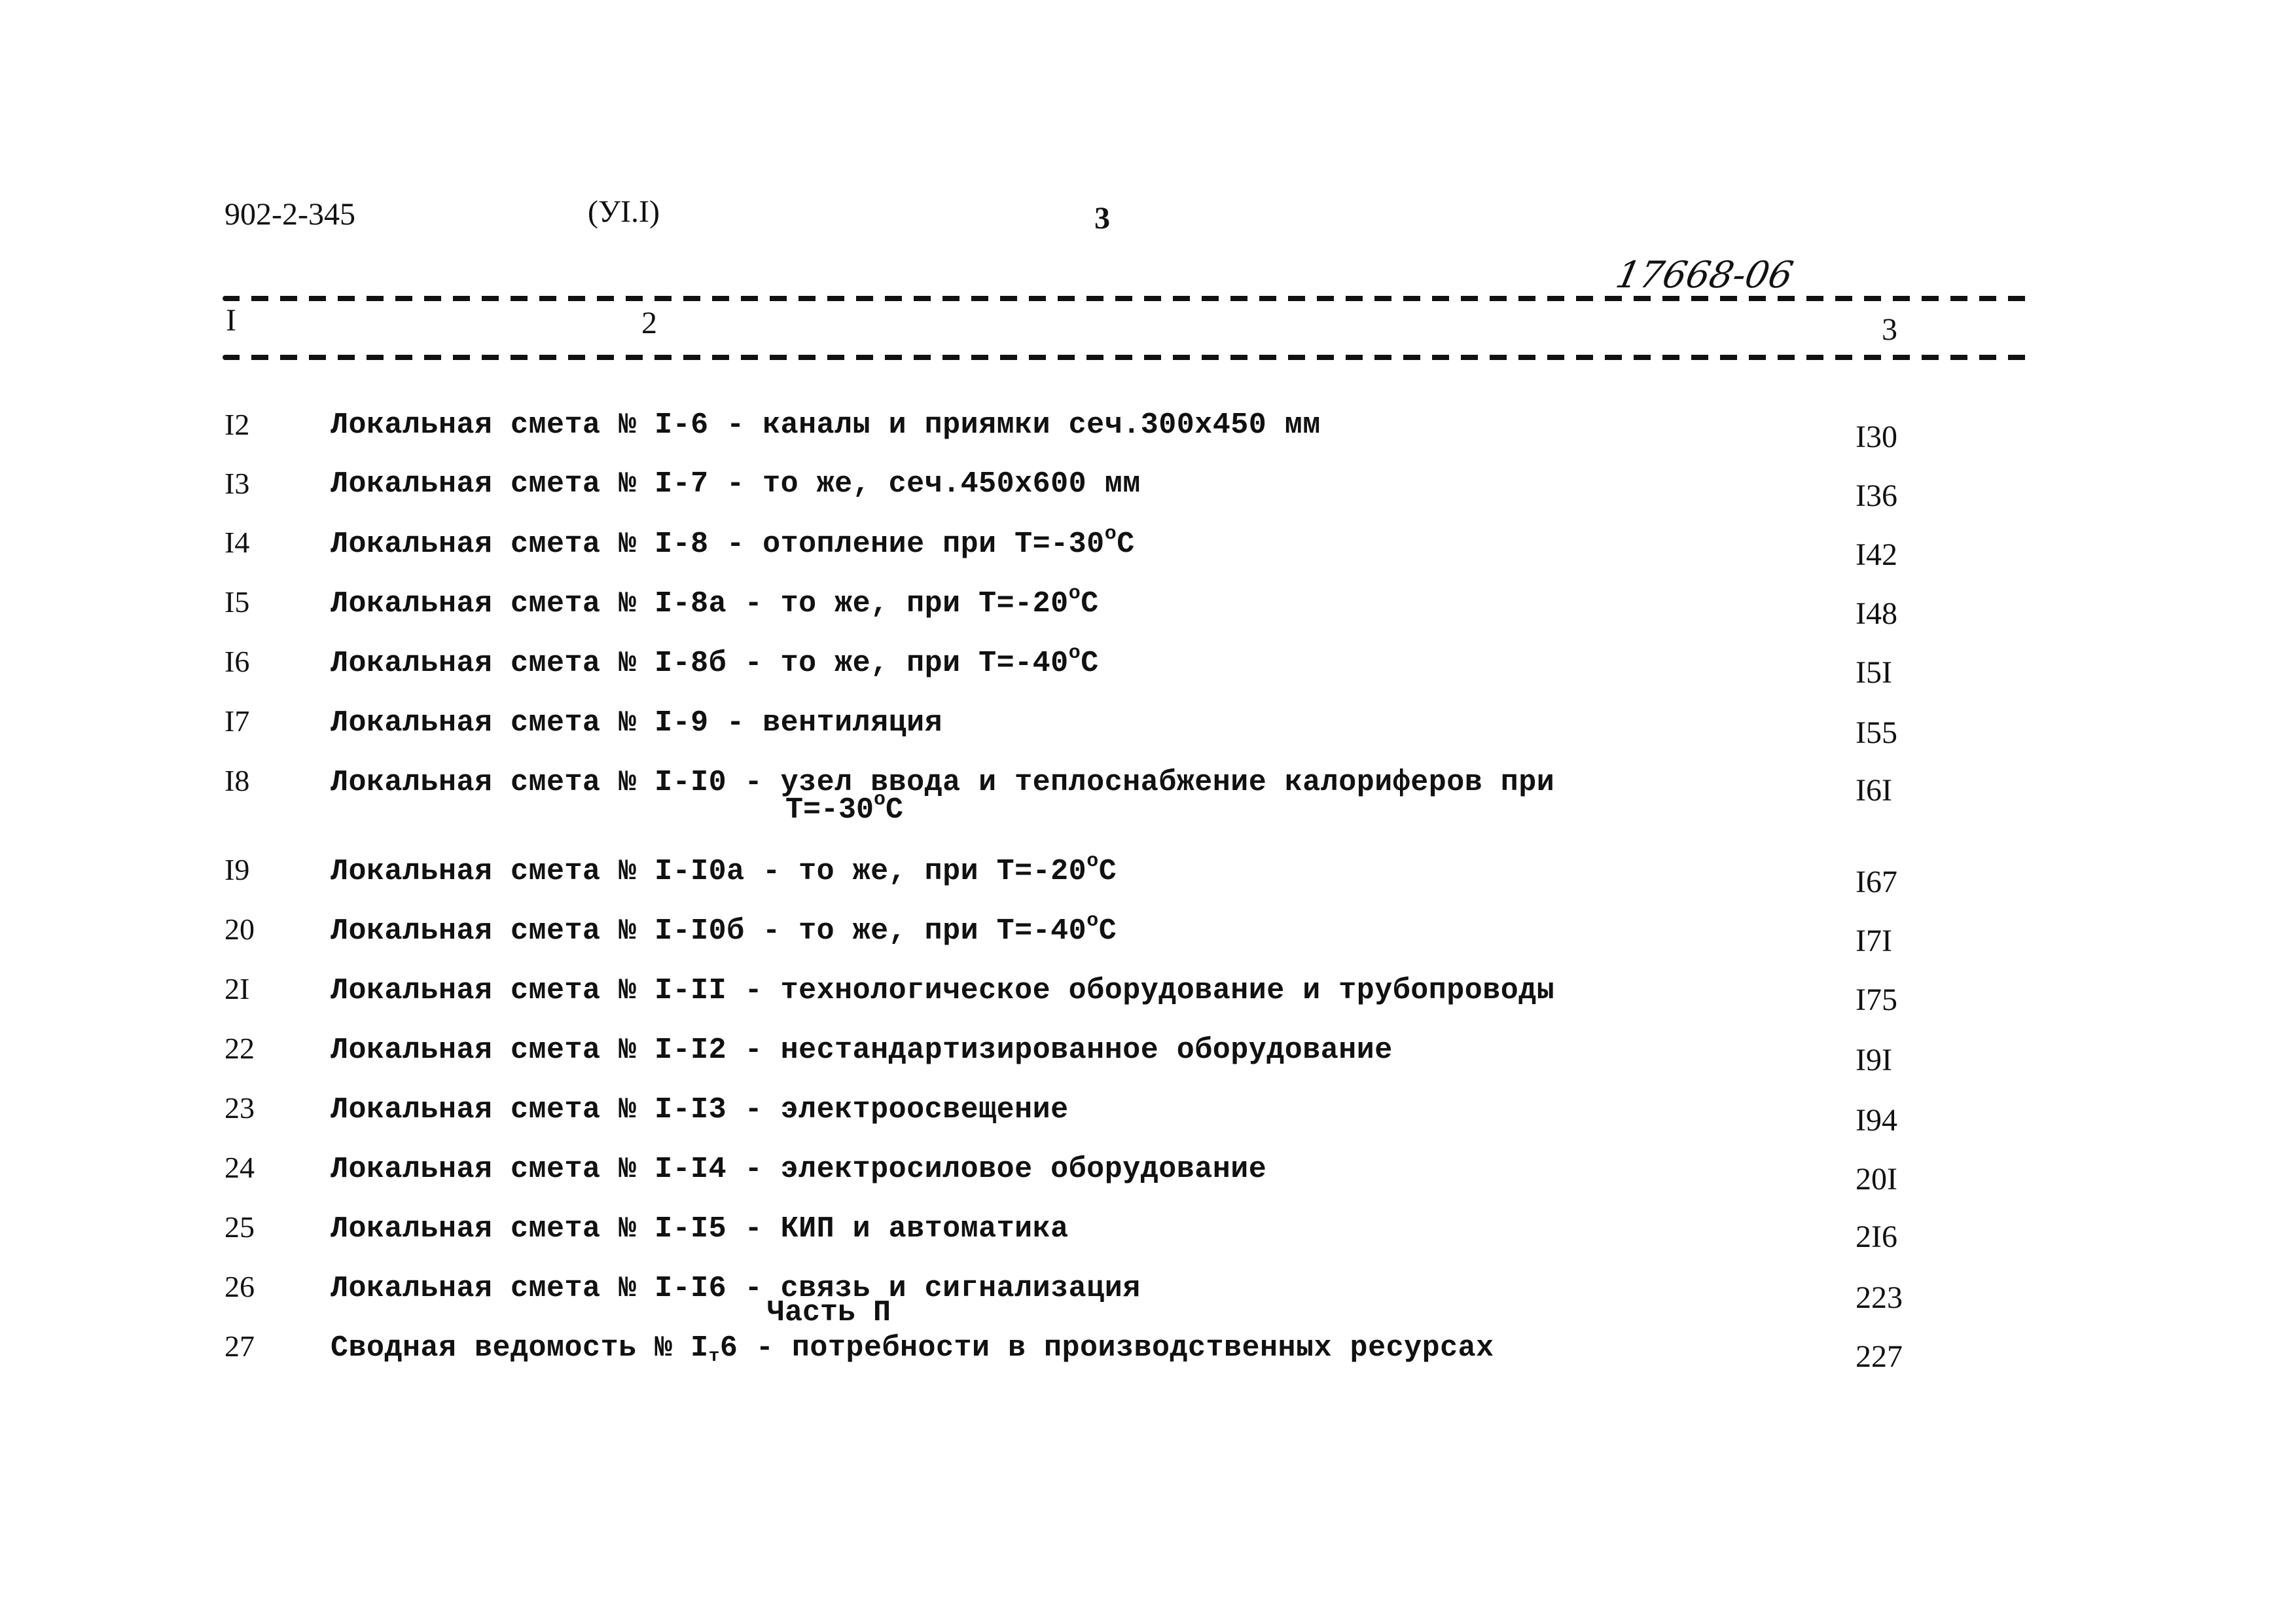 The image size is (2296, 1624). What do you see at coordinates (237, 780) in the screenshot?
I see `row-number: I8` at bounding box center [237, 780].